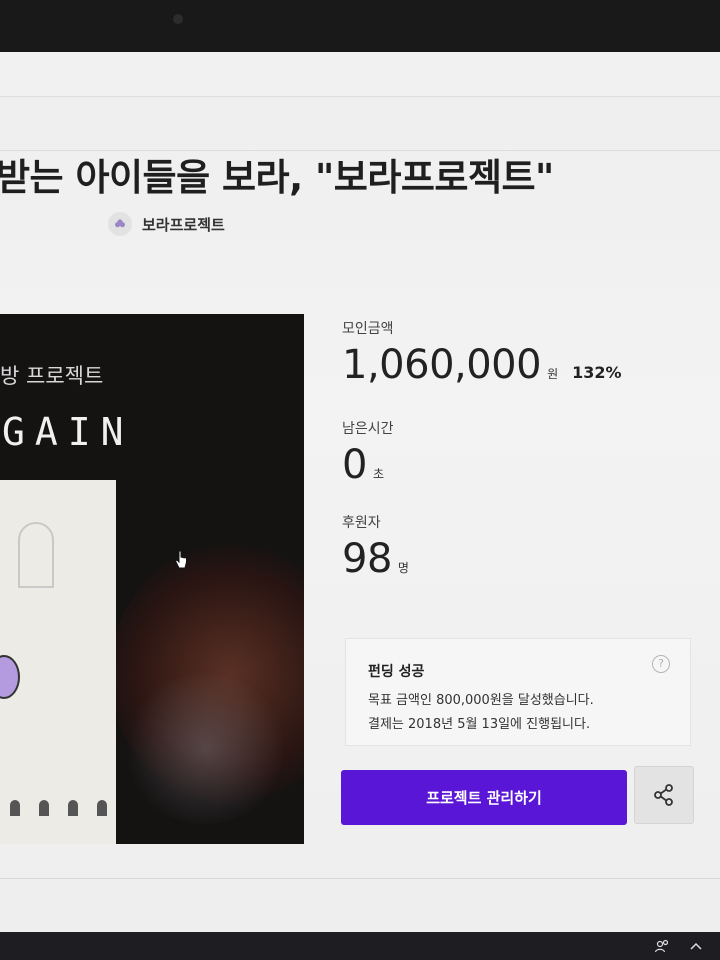 The height and width of the screenshot is (960, 720). I want to click on backers-label: 후원자, so click(361, 523).